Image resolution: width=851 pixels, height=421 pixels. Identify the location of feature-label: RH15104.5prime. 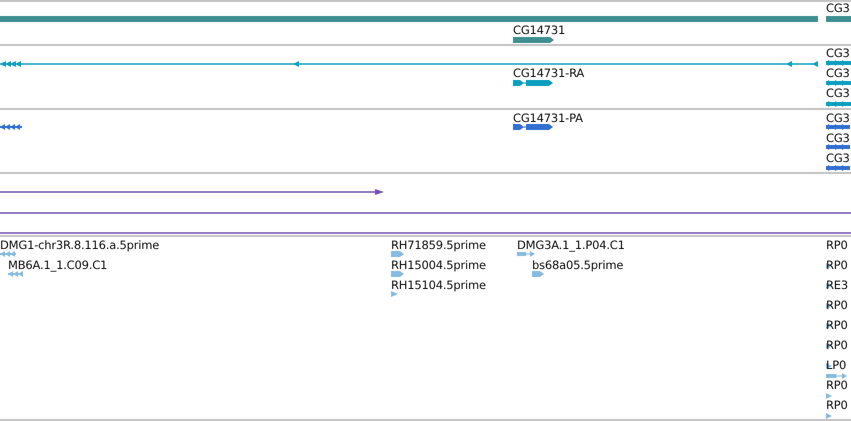
(438, 285).